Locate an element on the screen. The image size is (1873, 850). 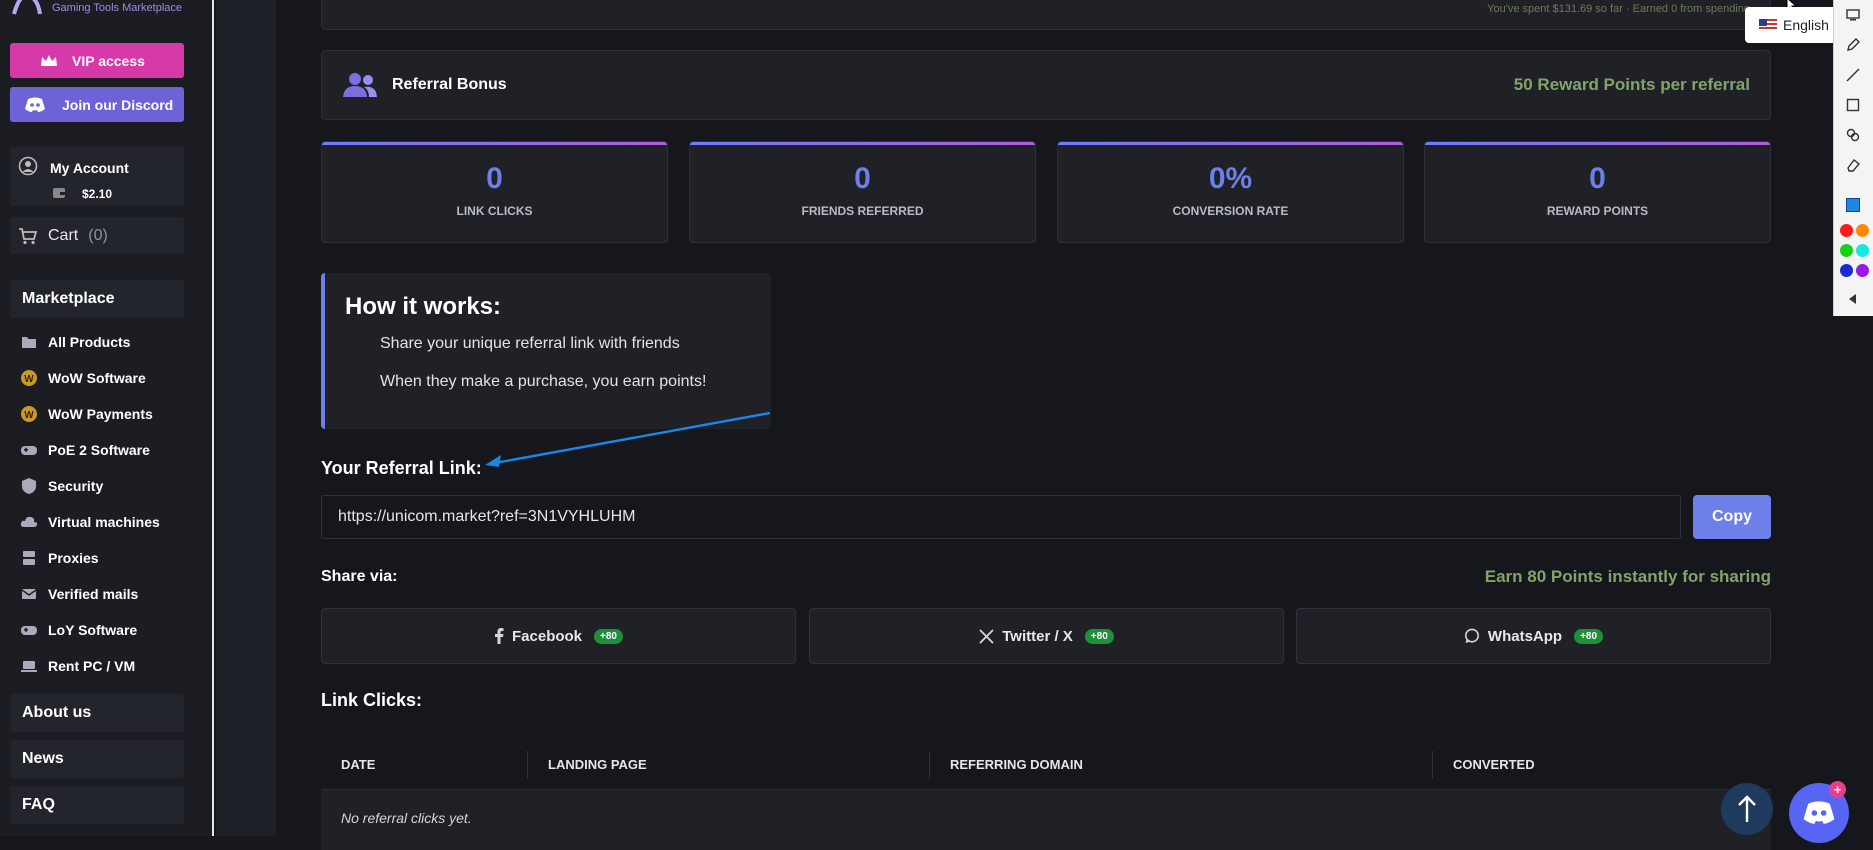
stat-card: 0% CONVERSION RATE is located at coordinates (1230, 192).